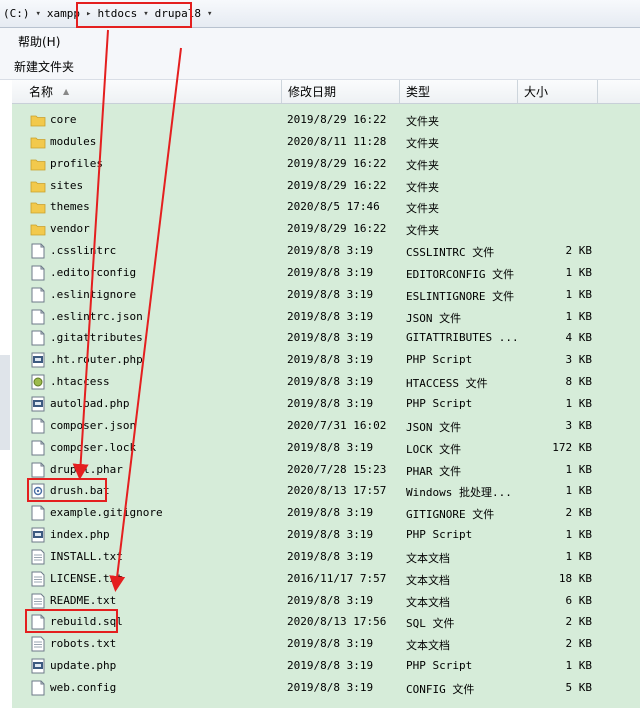 The height and width of the screenshot is (708, 640). I want to click on file-type: 文件夹, so click(422, 121).